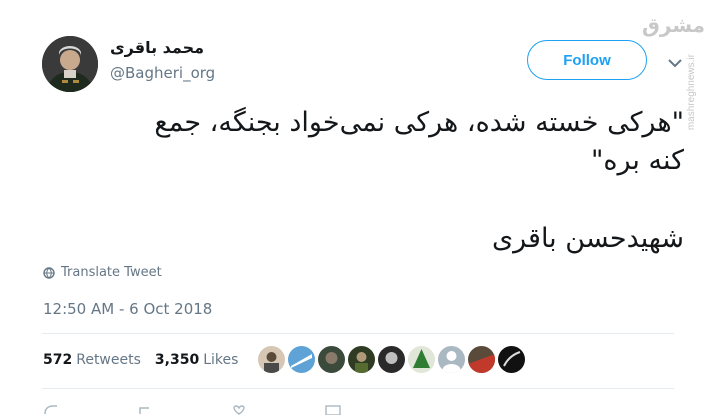  What do you see at coordinates (419, 122) in the screenshot?
I see `tweet-line: "هرکی خسته شده، هرکی نمی‌خواد بجنگه، جمع` at bounding box center [419, 122].